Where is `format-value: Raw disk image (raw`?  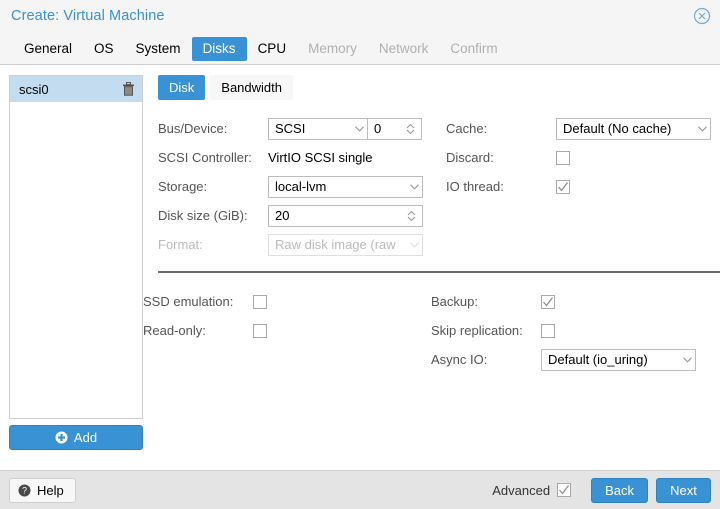
format-value: Raw disk image (raw is located at coordinates (335, 244).